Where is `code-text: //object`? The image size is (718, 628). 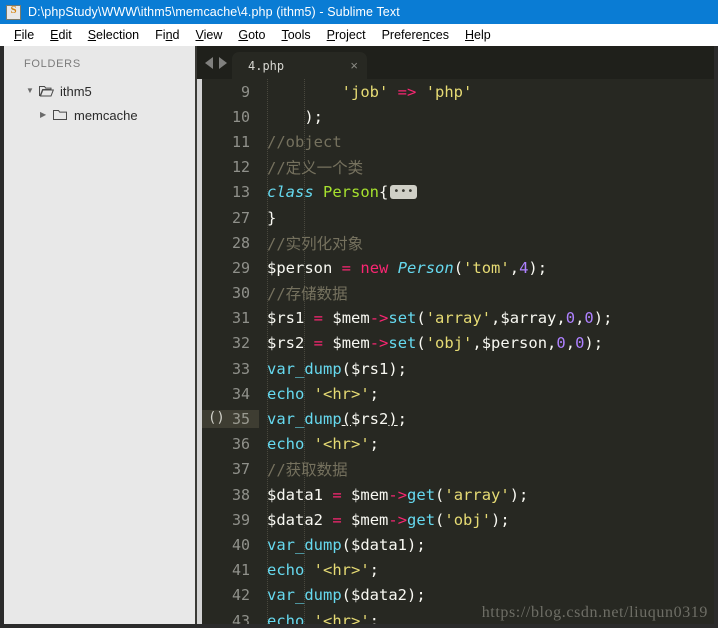 code-text: //object is located at coordinates (486, 142).